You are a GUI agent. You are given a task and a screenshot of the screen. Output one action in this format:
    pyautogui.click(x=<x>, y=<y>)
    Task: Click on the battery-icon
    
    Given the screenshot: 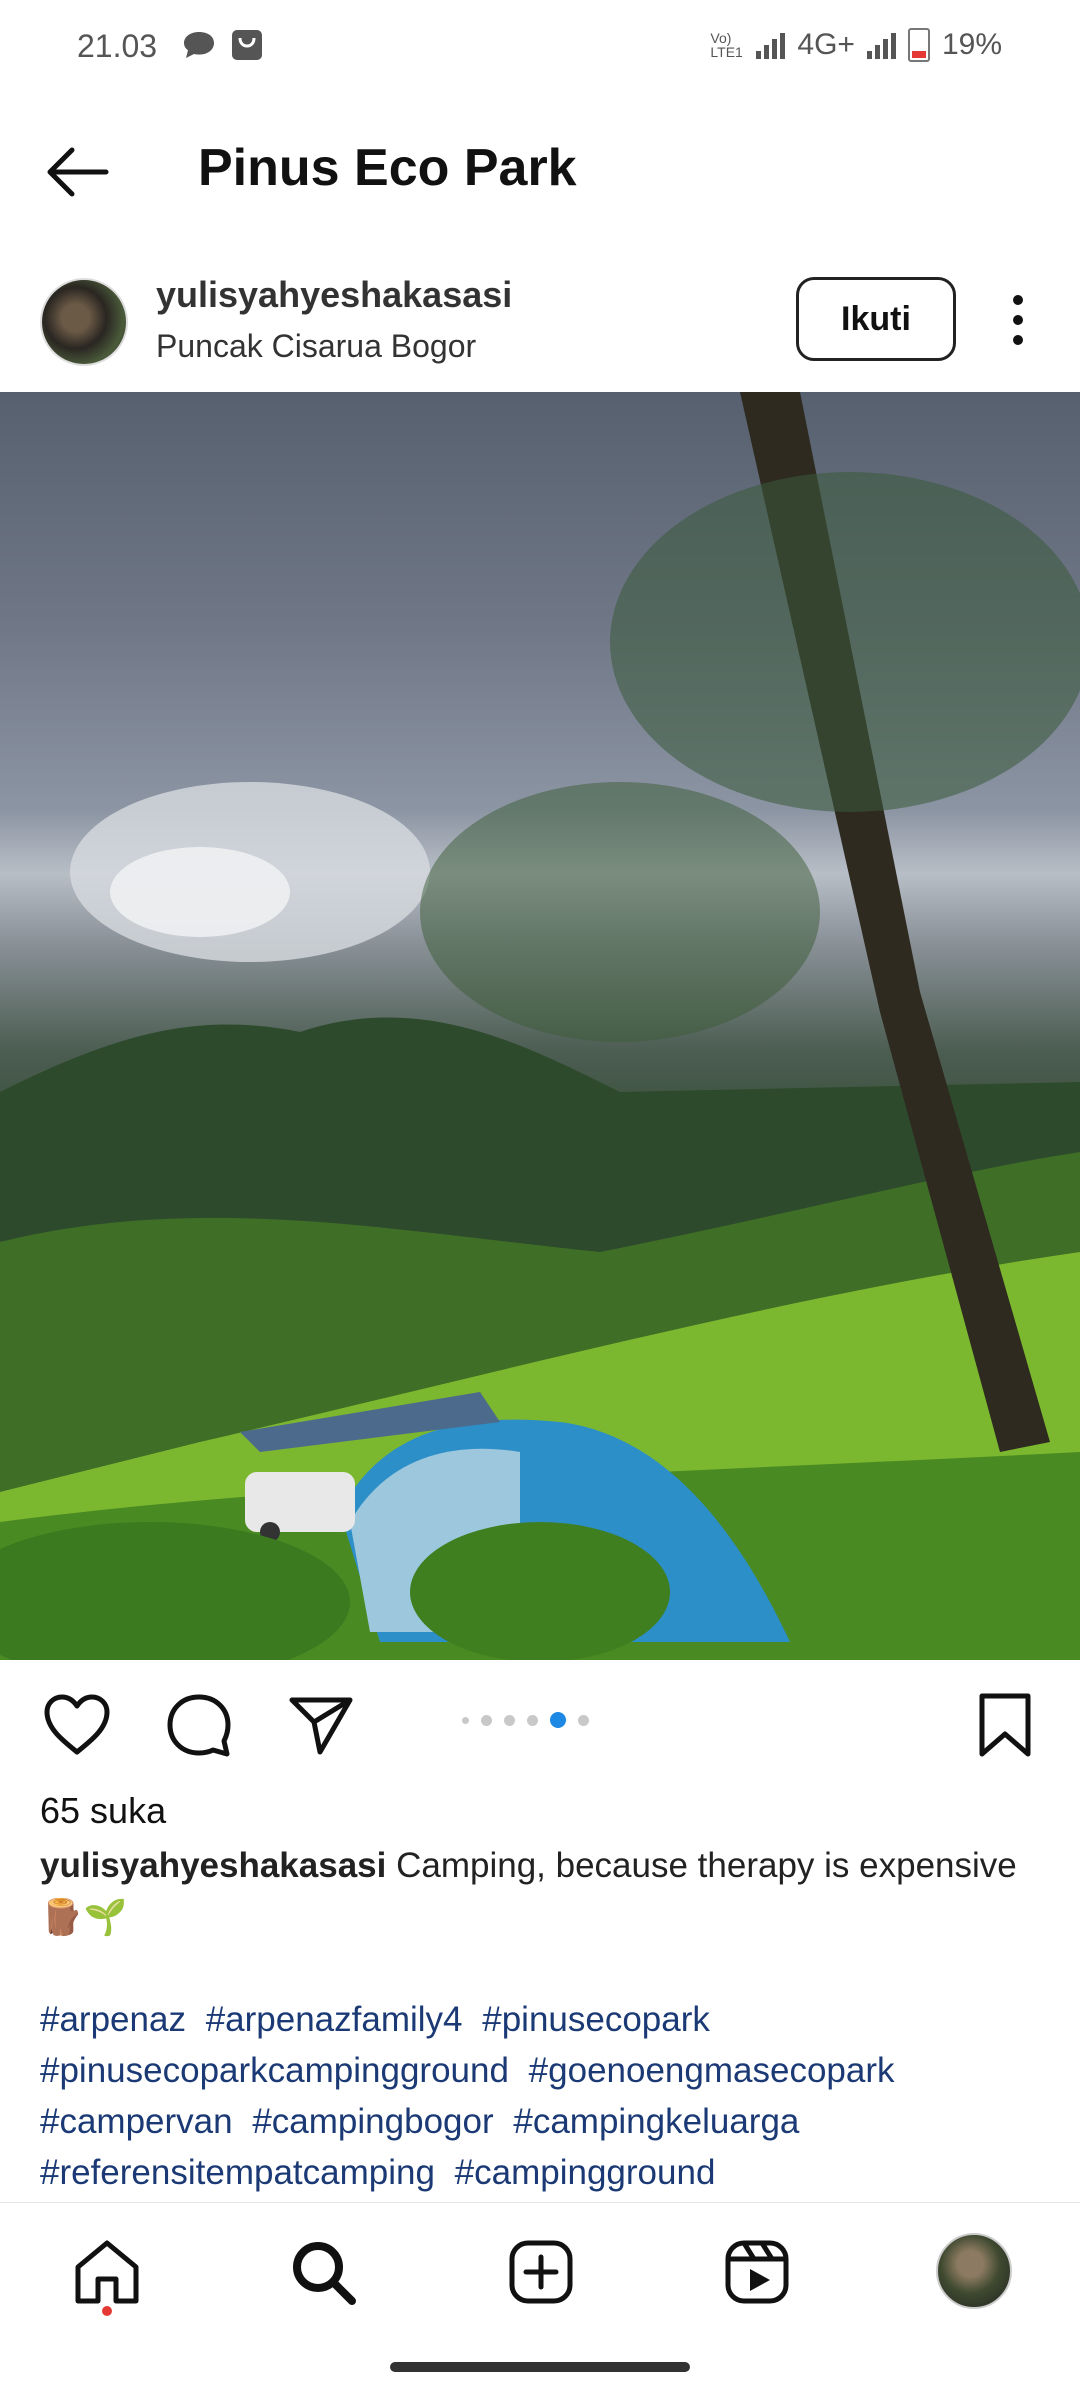 What is the action you would take?
    pyautogui.click(x=918, y=45)
    